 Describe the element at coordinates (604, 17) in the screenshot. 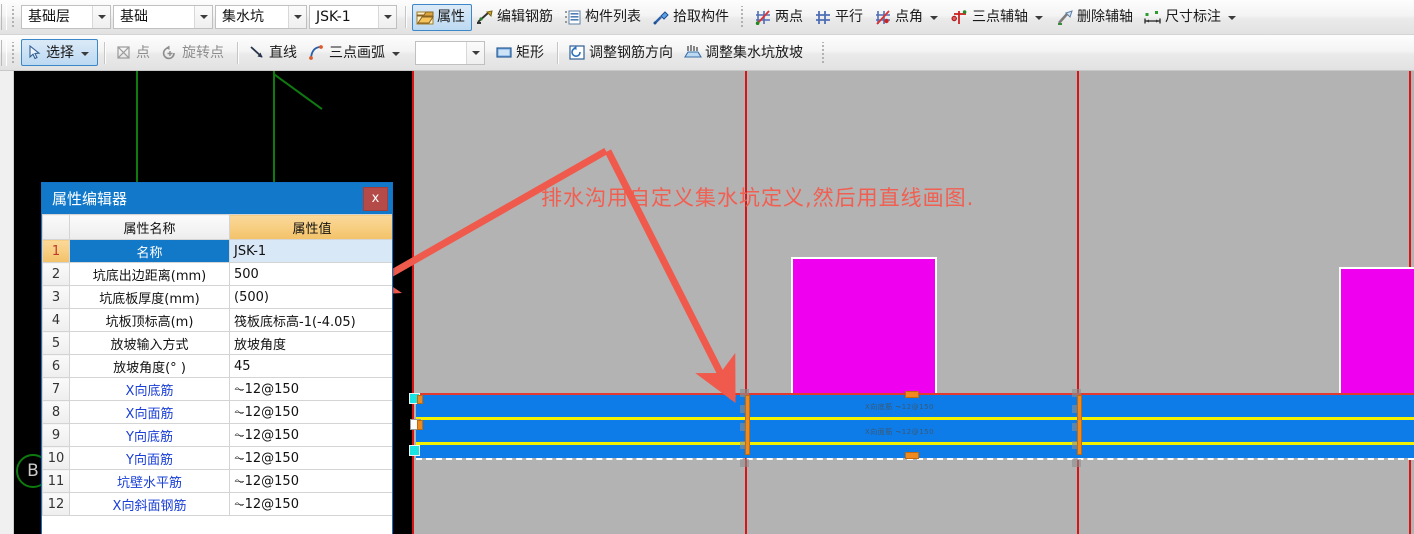

I see `component-list-button: 构件列表` at that location.